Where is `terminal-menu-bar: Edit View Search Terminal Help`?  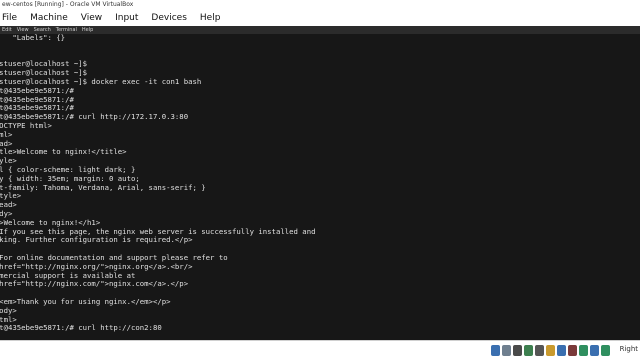
terminal-menu-bar: Edit View Search Terminal Help is located at coordinates (320, 30).